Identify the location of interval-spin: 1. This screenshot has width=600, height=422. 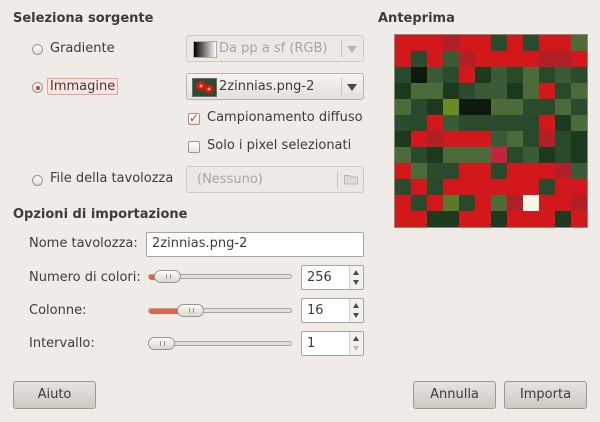
(332, 343).